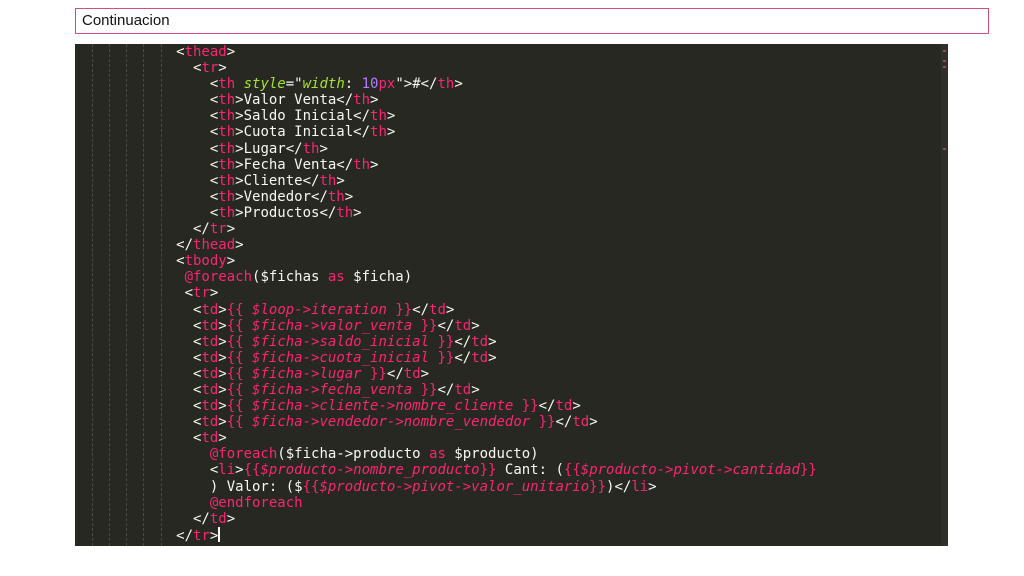 The width and height of the screenshot is (1024, 576). Describe the element at coordinates (446, 116) in the screenshot. I see `code-line: <th>Saldo Inicial</th>` at that location.